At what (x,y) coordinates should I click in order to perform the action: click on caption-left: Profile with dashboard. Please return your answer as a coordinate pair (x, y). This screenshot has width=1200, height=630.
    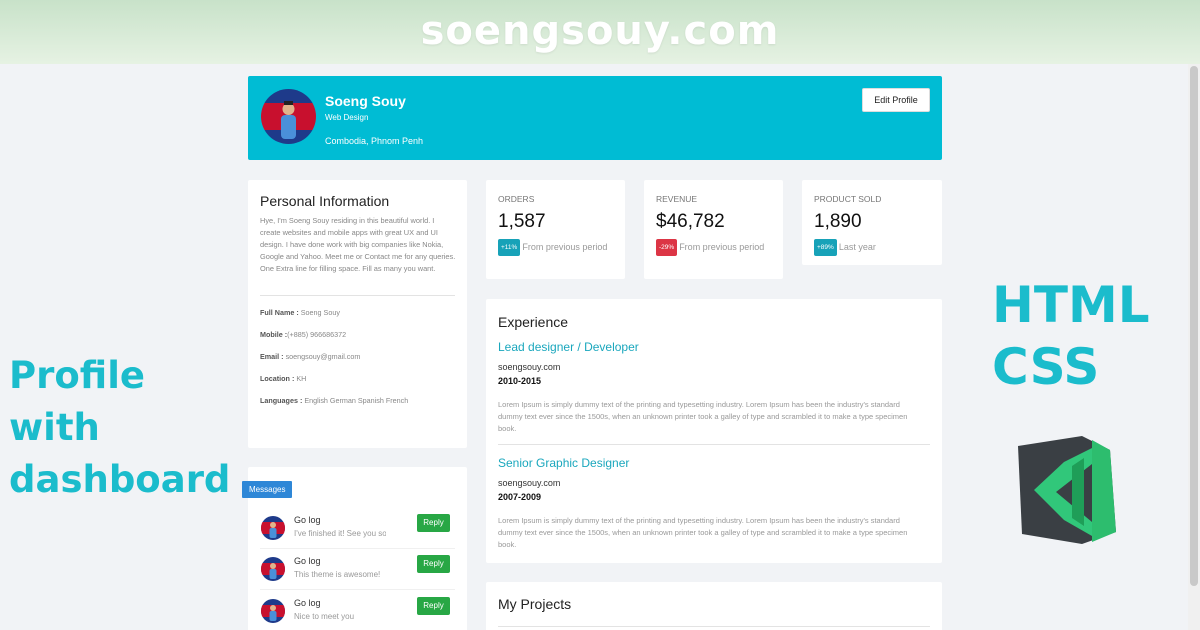
    Looking at the image, I should click on (124, 428).